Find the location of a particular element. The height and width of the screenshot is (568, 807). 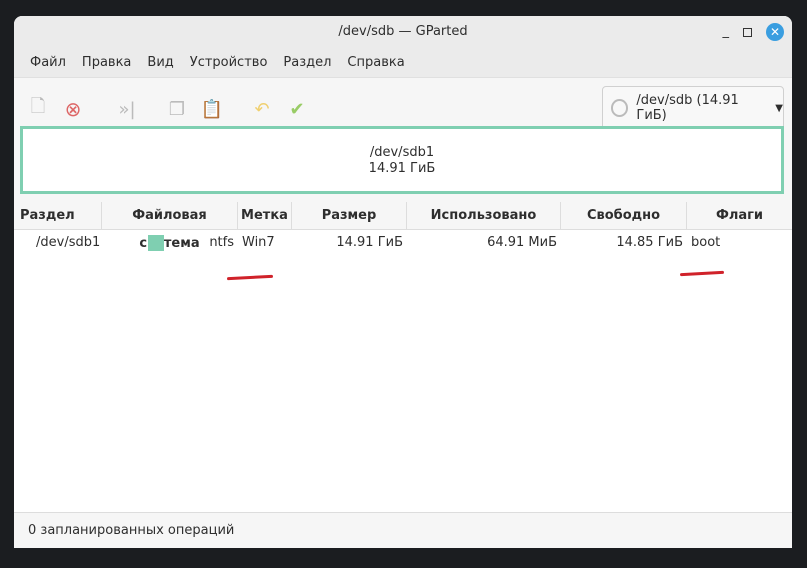

disk-icon is located at coordinates (620, 108).